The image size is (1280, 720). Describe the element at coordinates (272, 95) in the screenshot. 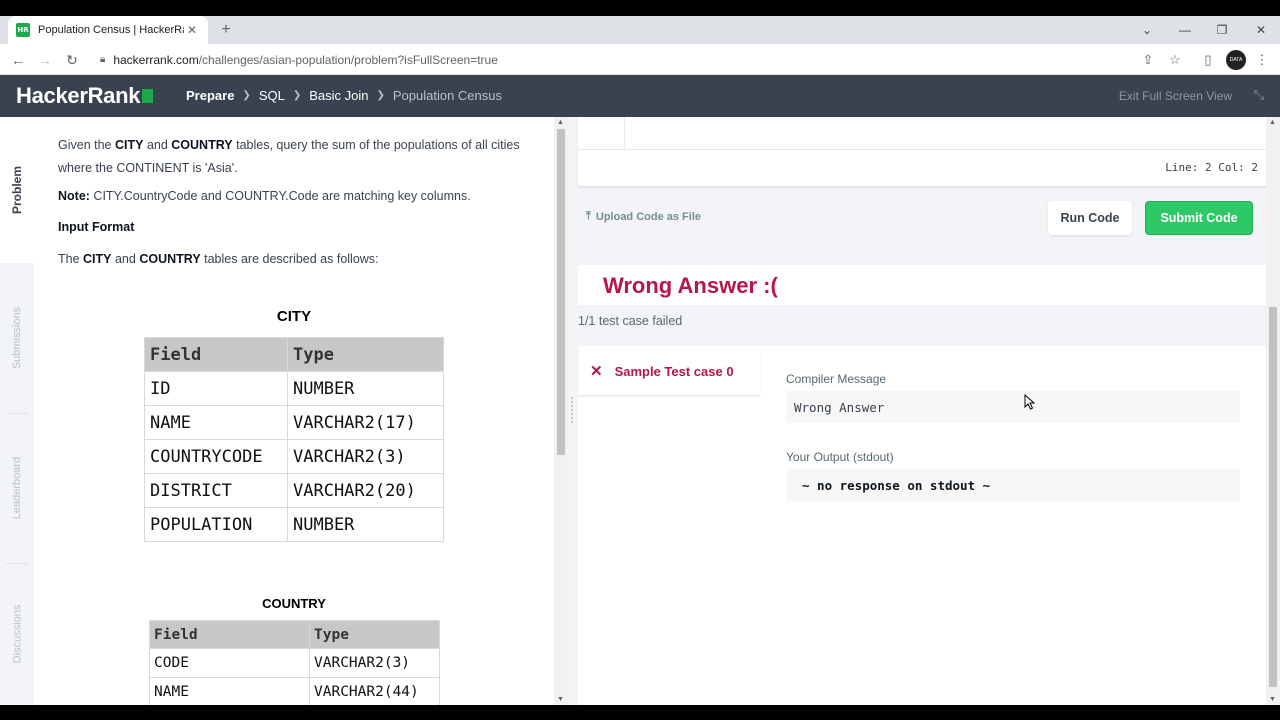

I see `breadcrumb-sql: SQL` at that location.